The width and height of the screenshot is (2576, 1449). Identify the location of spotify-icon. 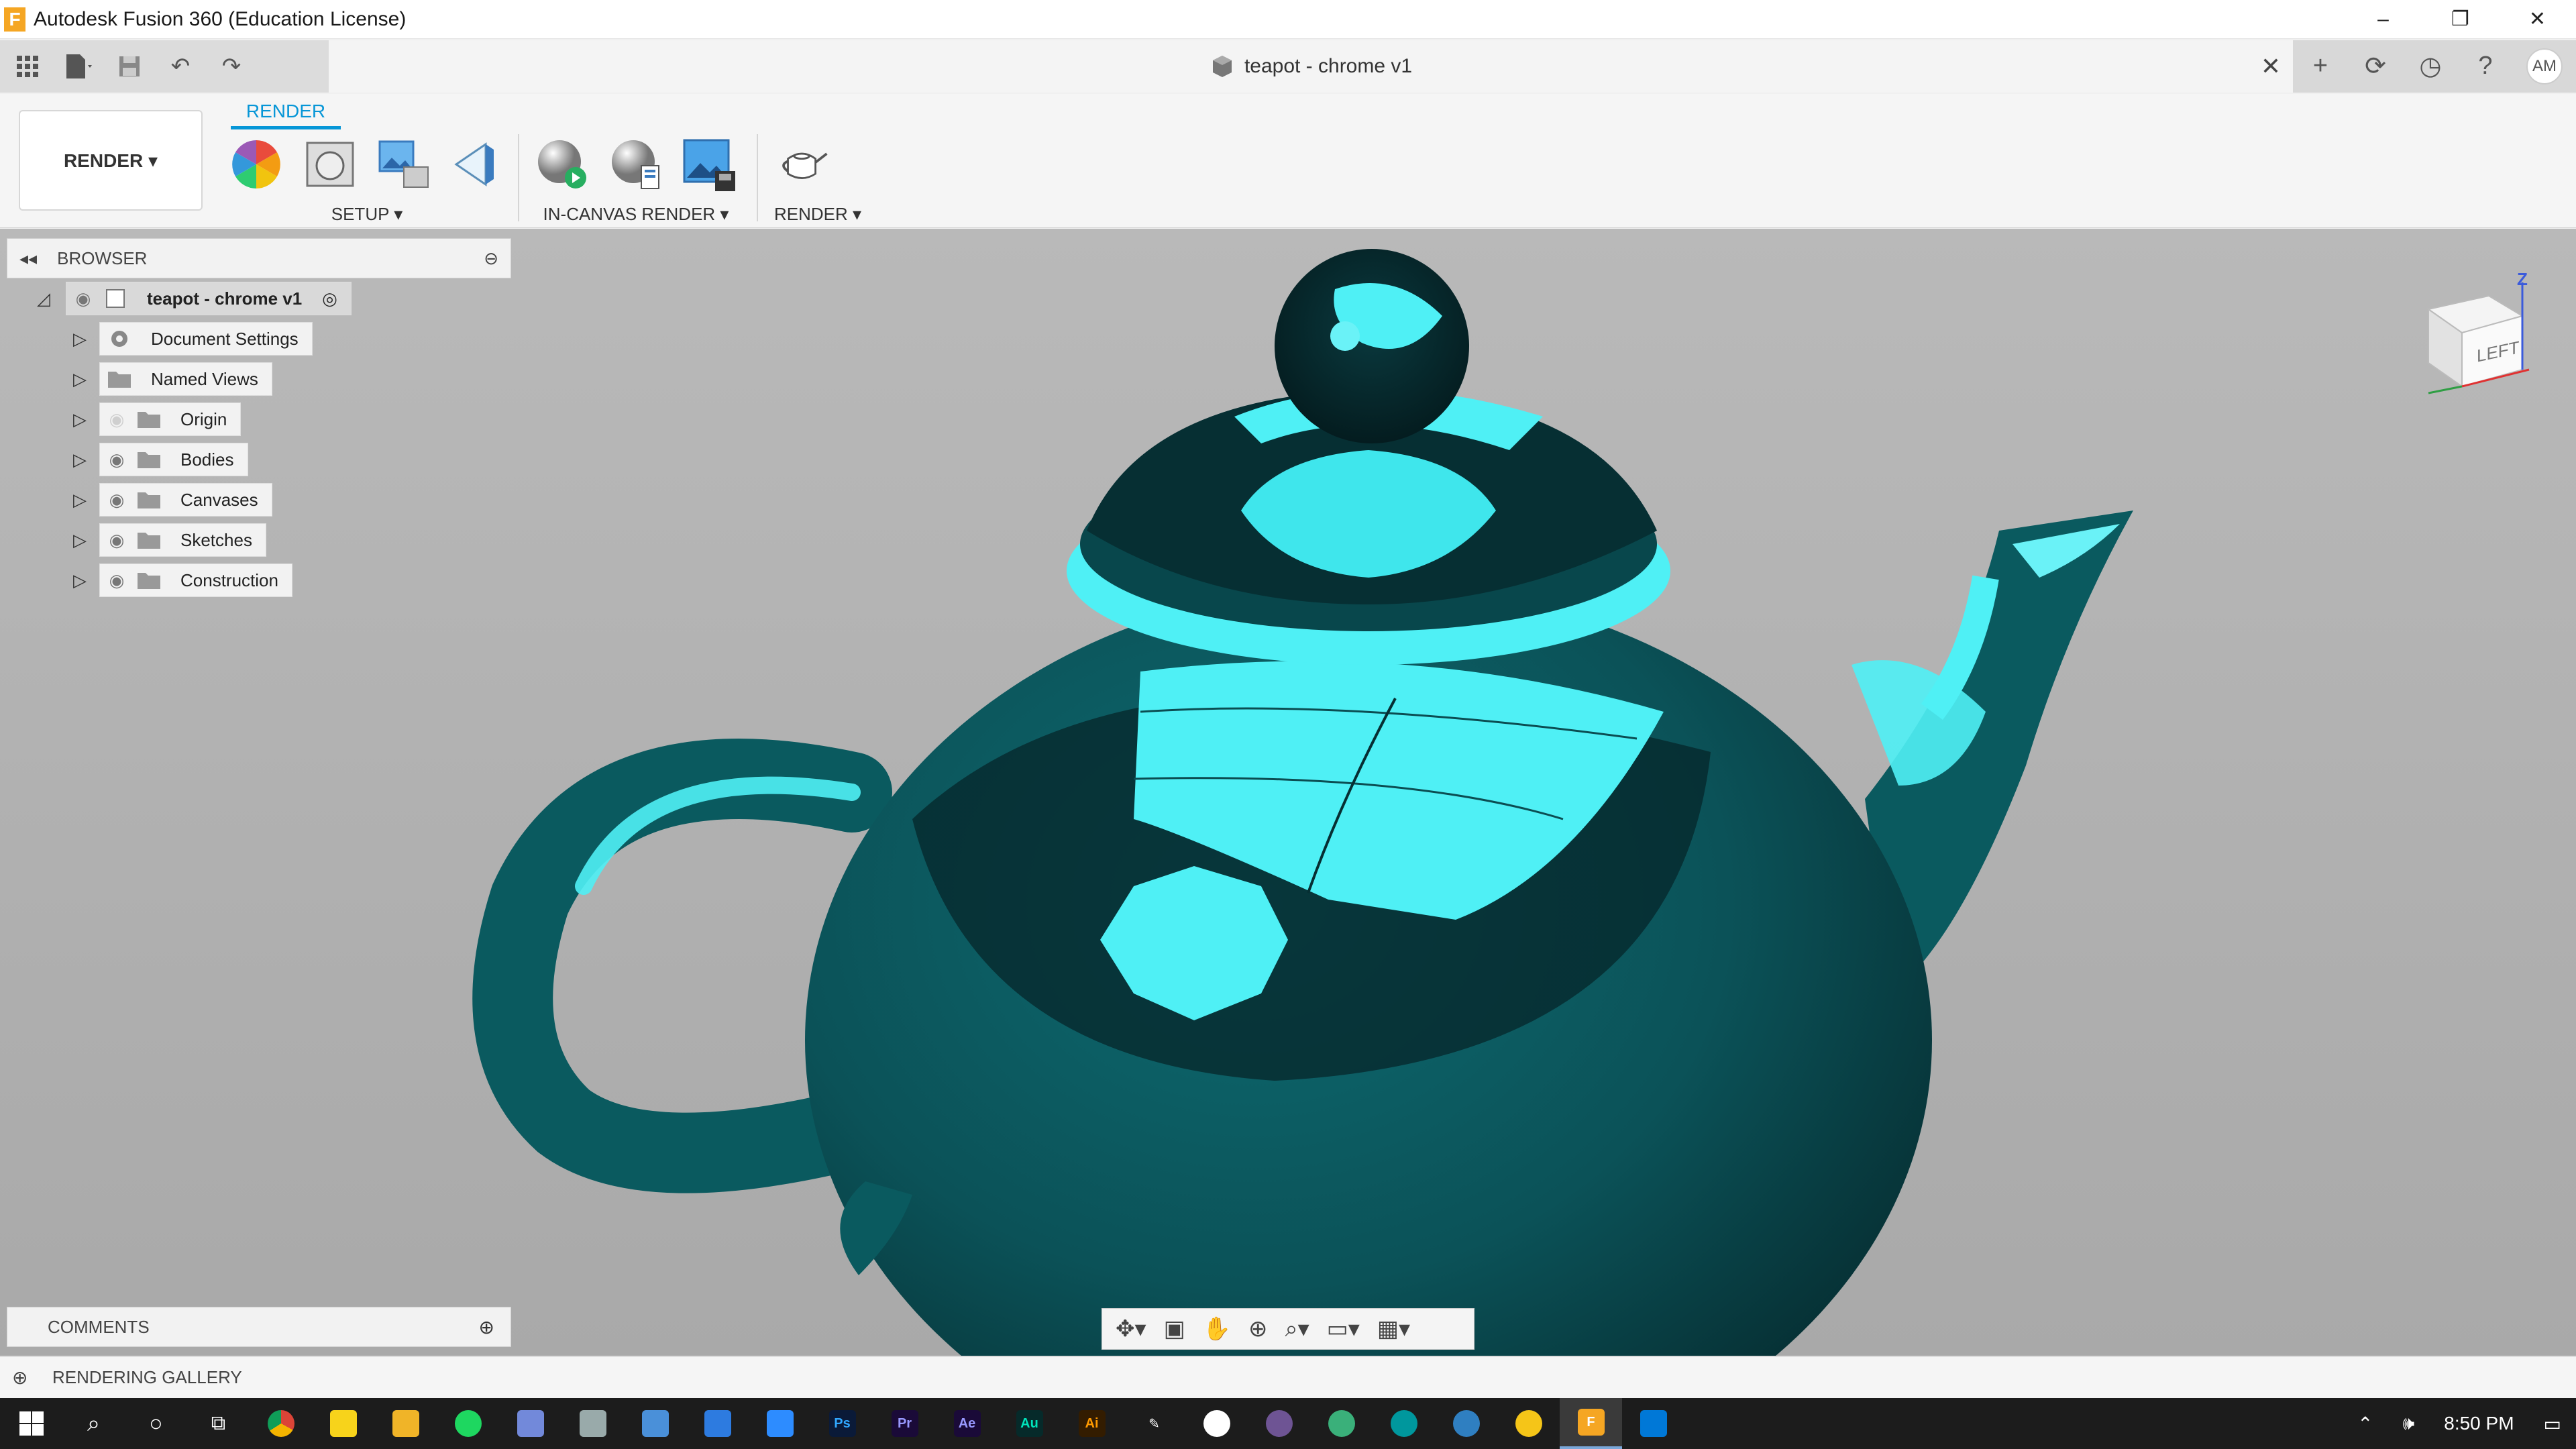
(468, 1423).